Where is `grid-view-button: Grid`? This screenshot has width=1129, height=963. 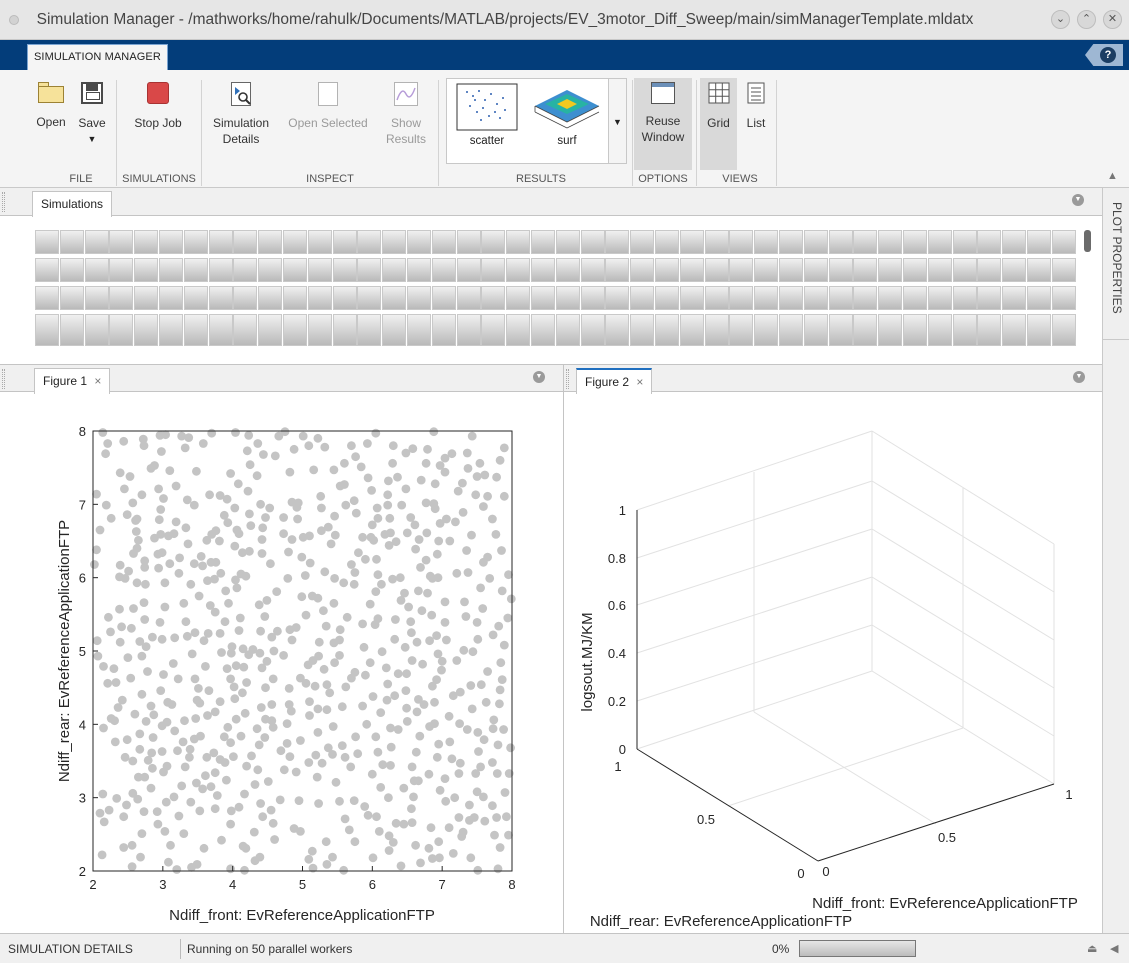 grid-view-button: Grid is located at coordinates (718, 106).